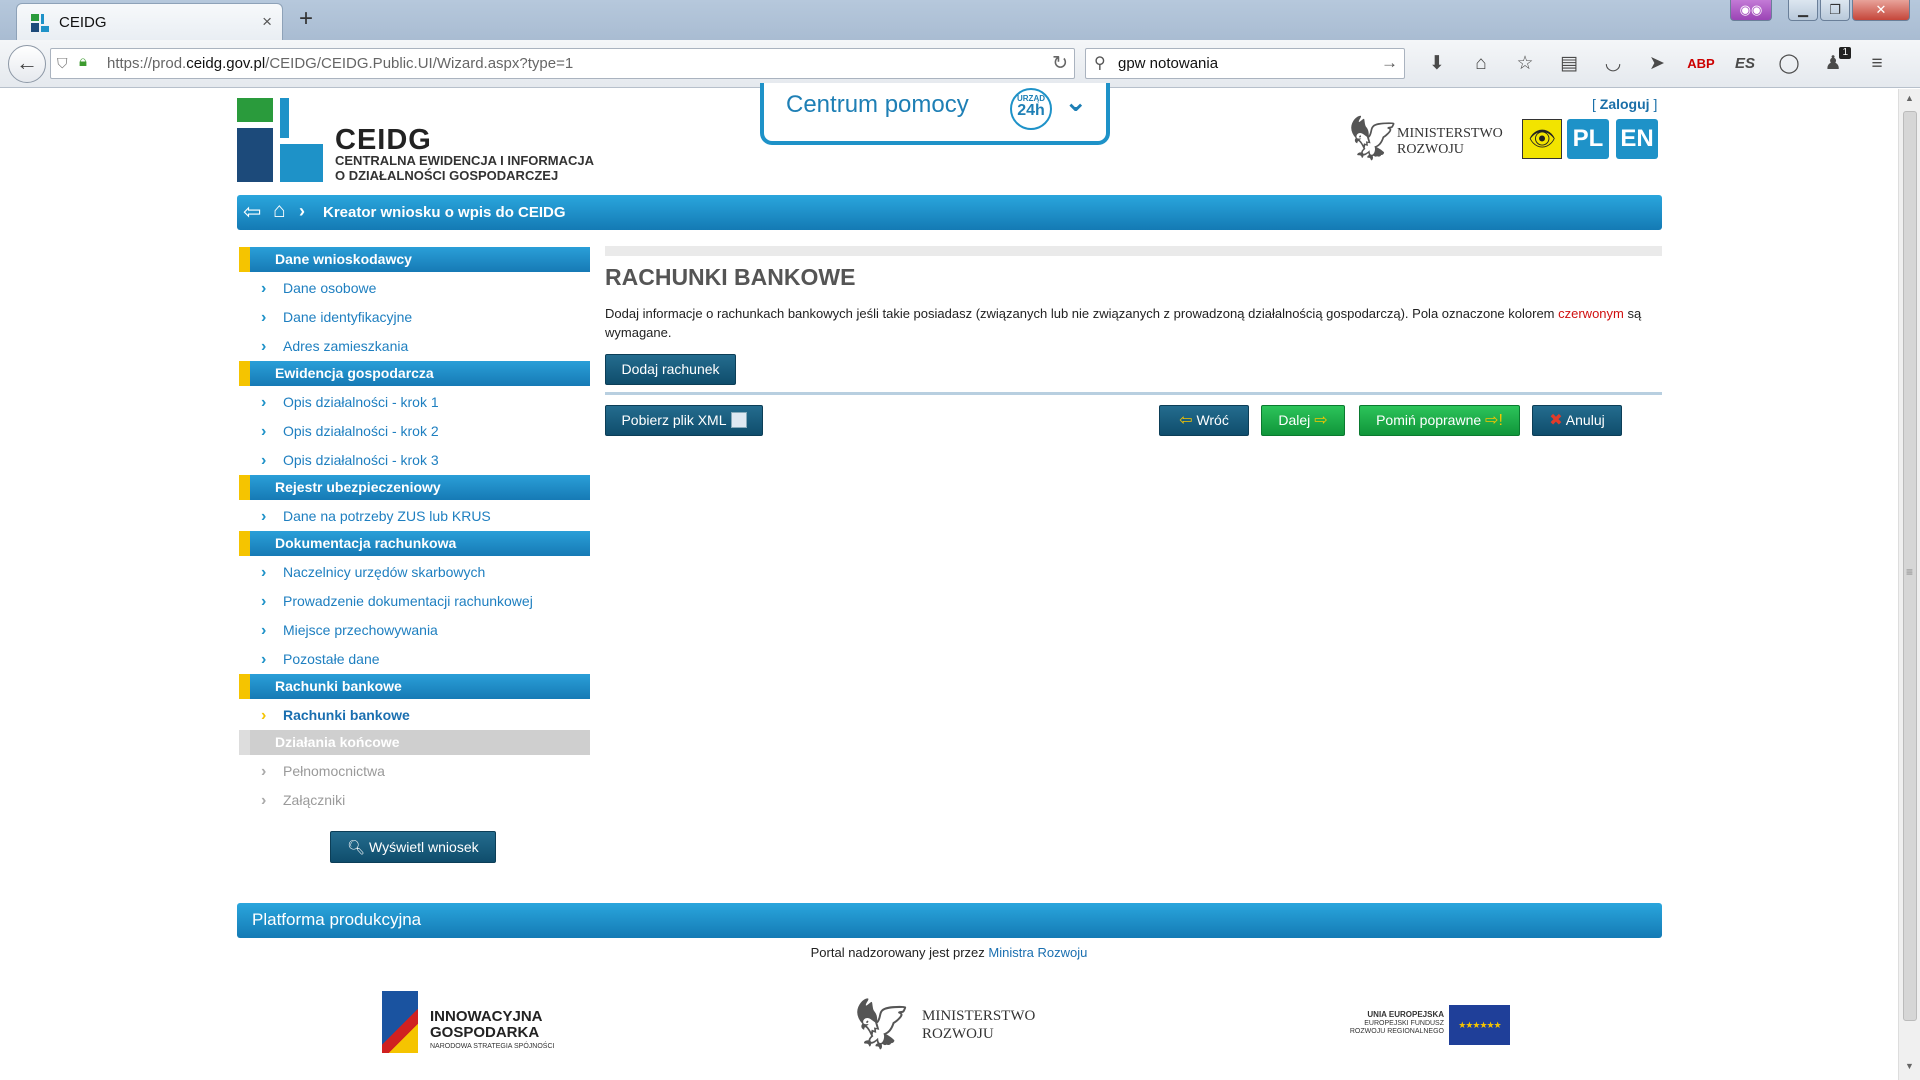 This screenshot has width=1920, height=1080. I want to click on search-go-arrow-icon: →, so click(1389, 63).